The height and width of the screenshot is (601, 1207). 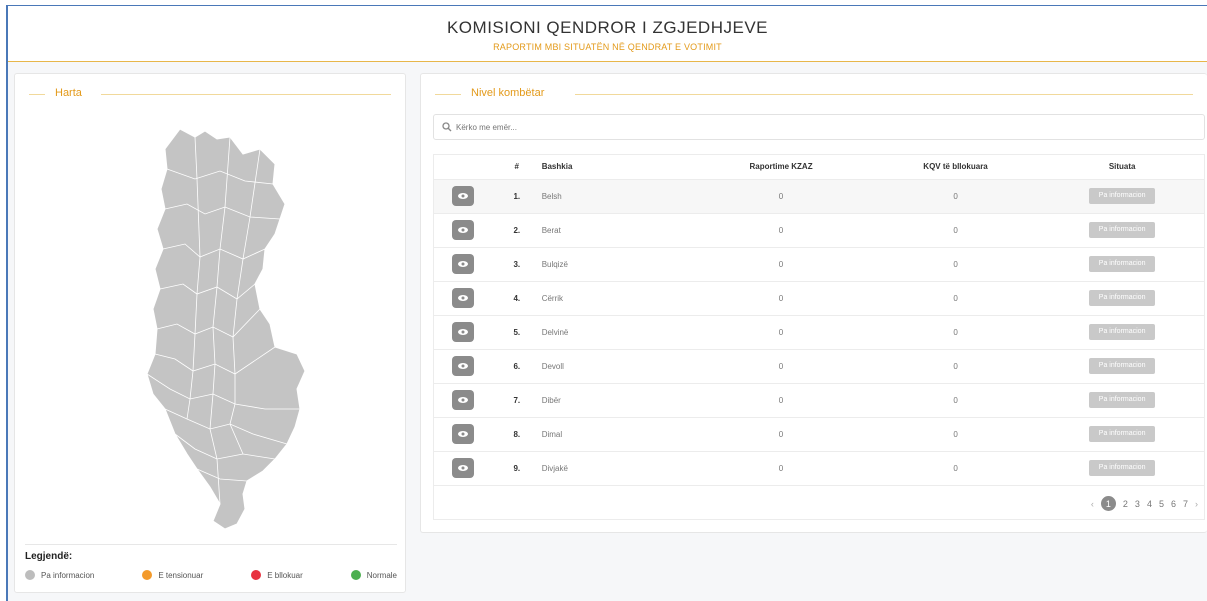 I want to click on row-index: 1., so click(x=516, y=196).